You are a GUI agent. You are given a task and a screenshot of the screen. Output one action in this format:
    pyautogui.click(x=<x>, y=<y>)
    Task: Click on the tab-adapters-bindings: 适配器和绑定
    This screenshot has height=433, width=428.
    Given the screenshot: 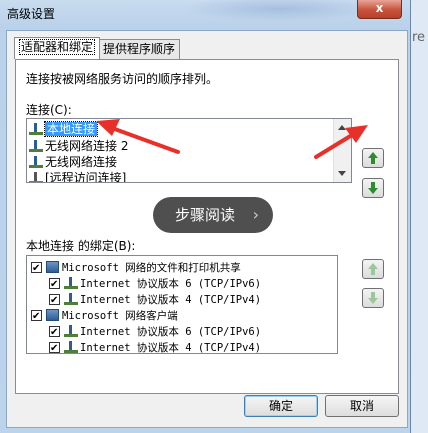 What is the action you would take?
    pyautogui.click(x=57, y=48)
    